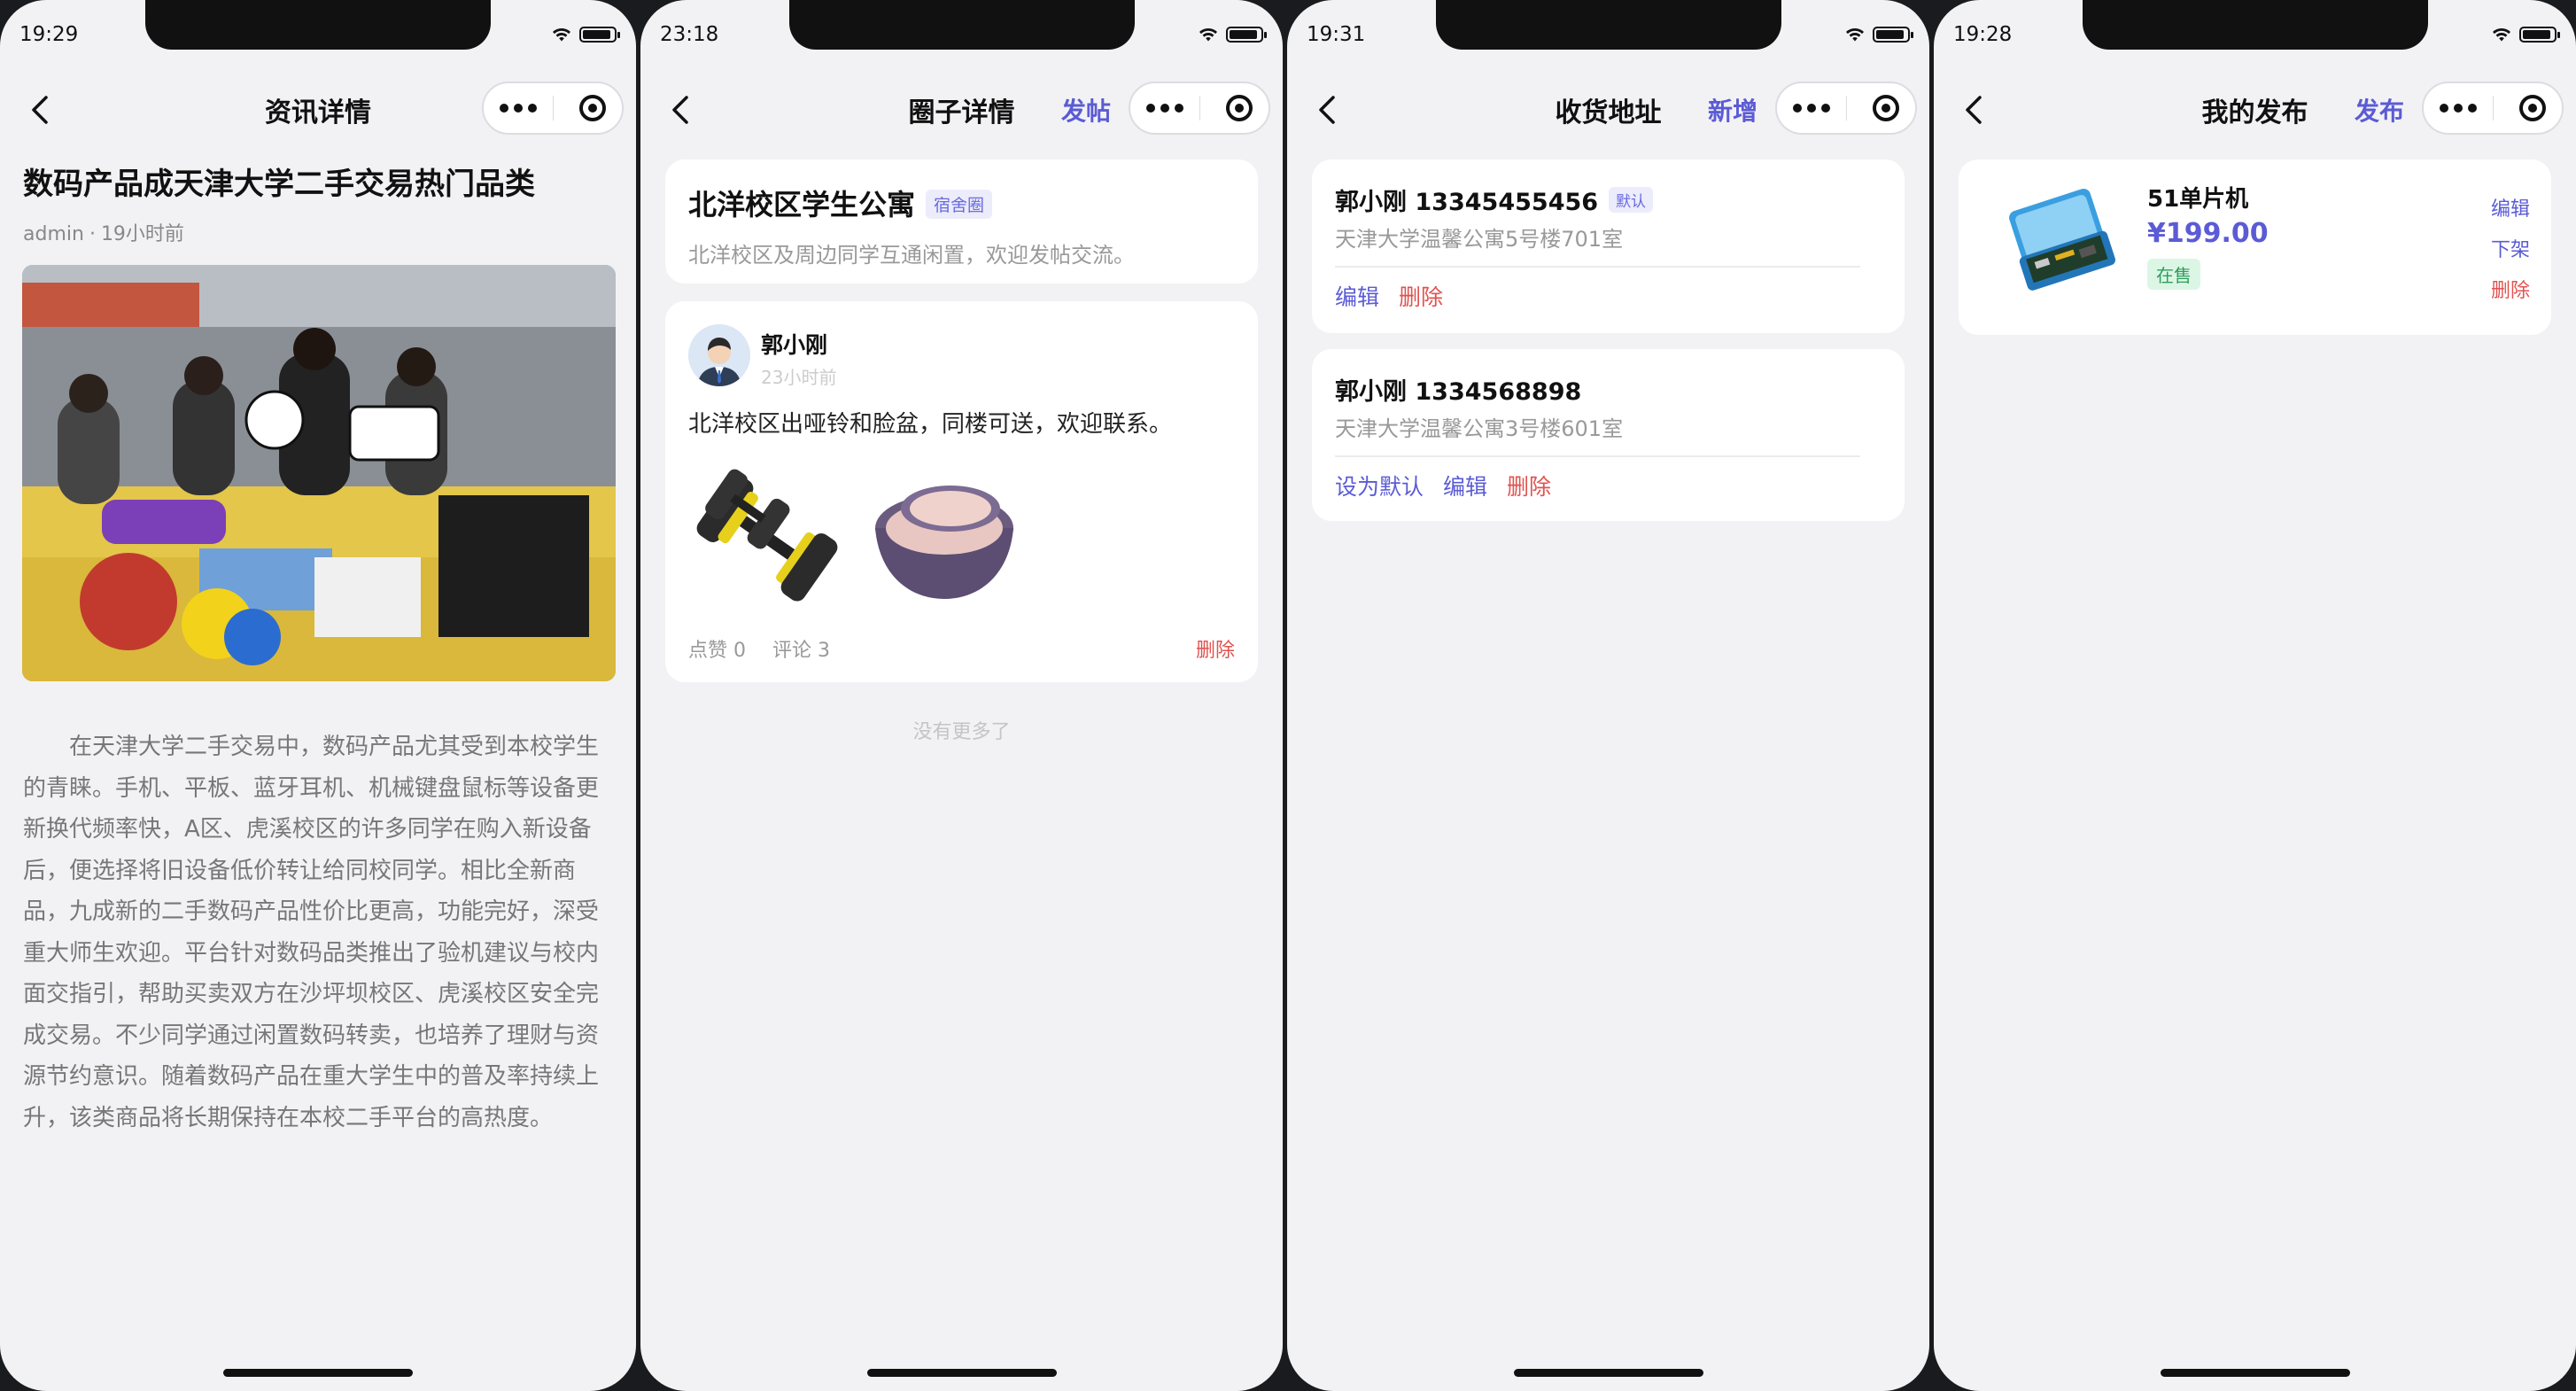 The image size is (2576, 1391). I want to click on product-image, so click(2058, 237).